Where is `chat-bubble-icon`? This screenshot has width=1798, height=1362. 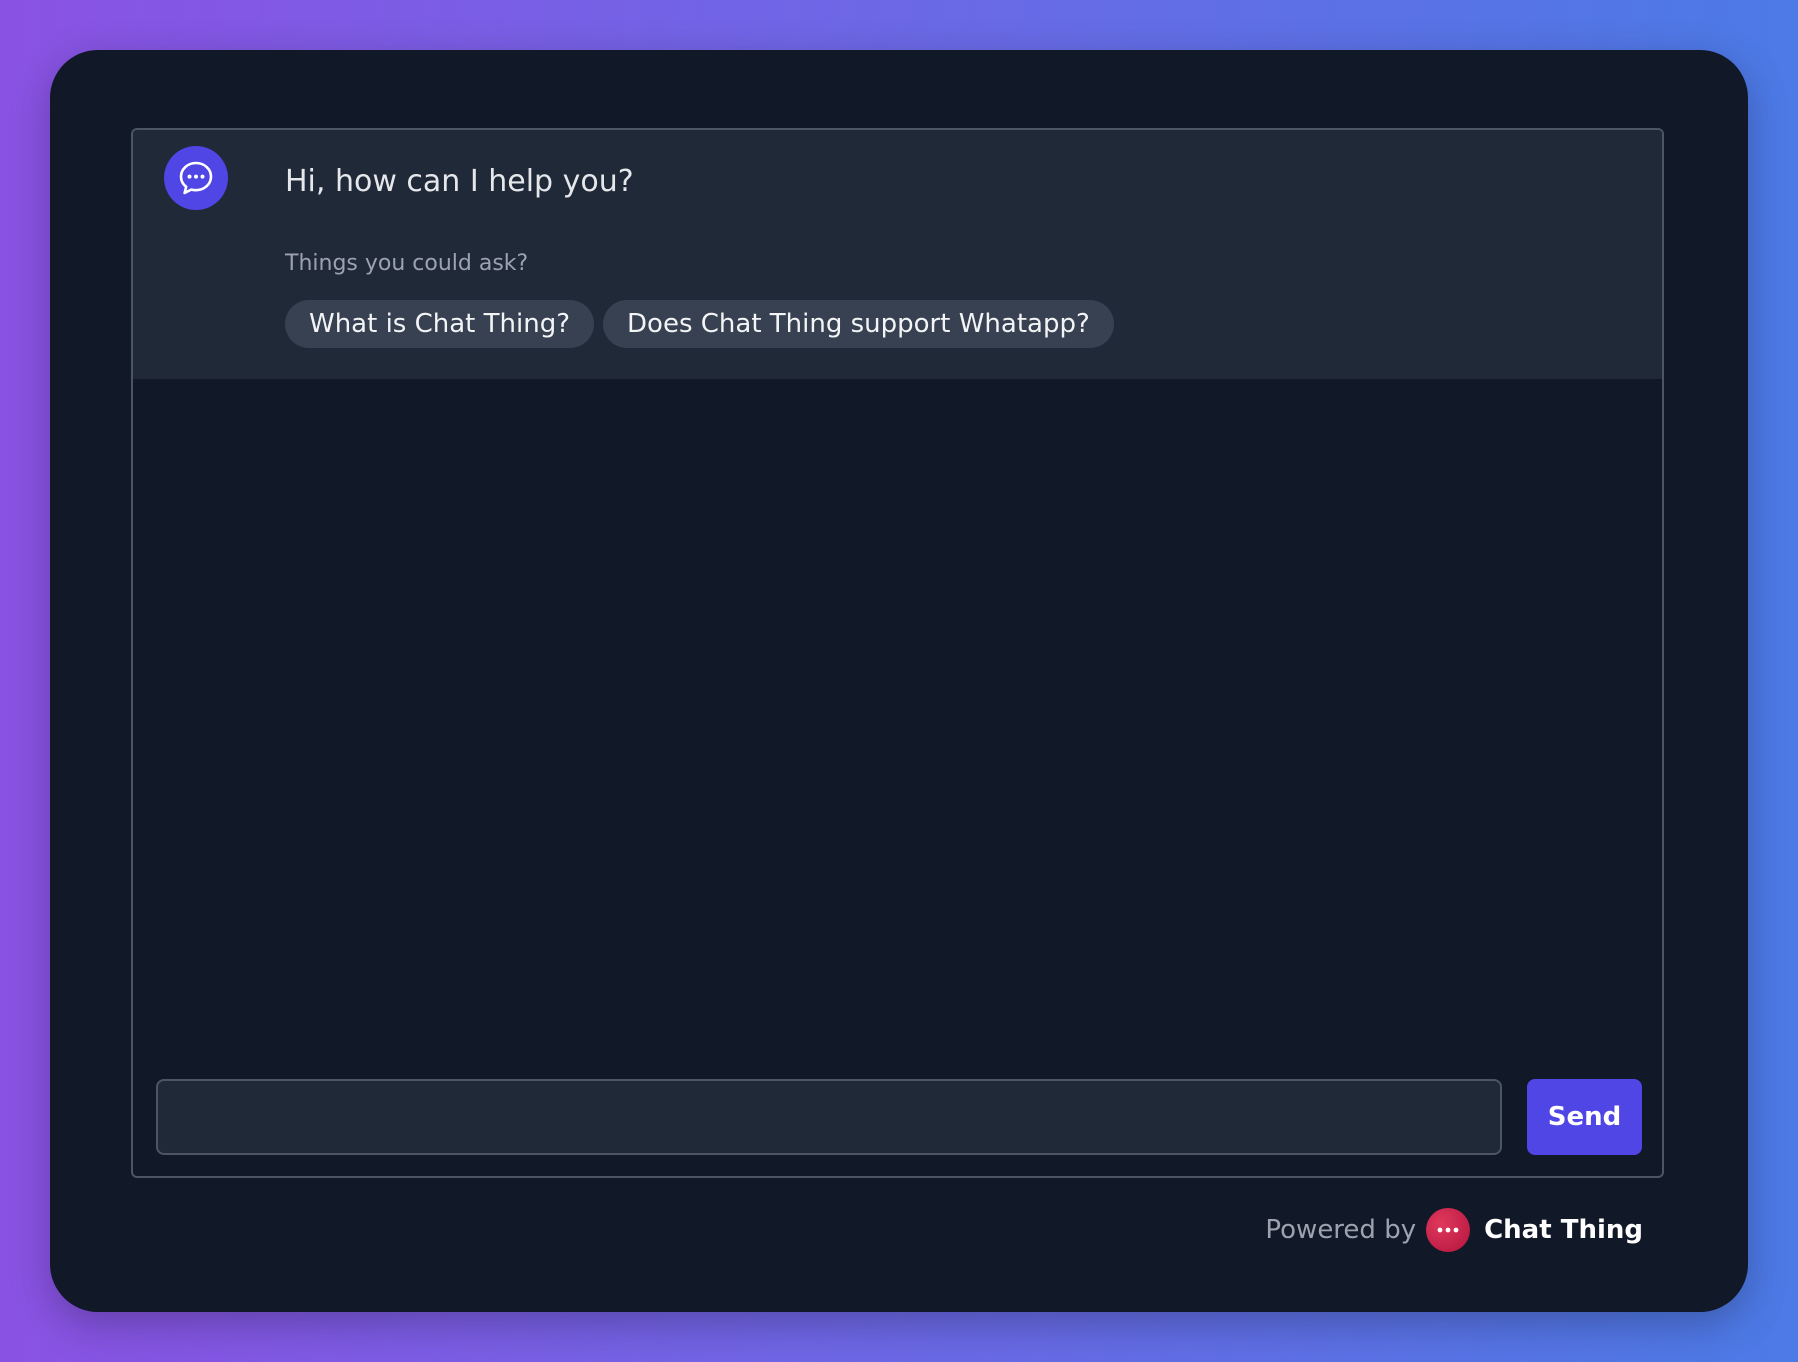
chat-bubble-icon is located at coordinates (196, 178).